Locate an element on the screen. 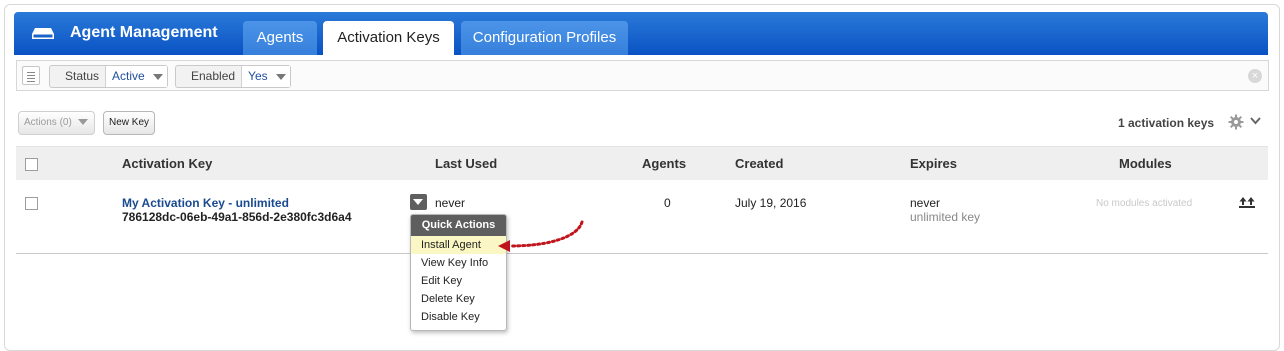 The height and width of the screenshot is (351, 1284). column-header-activation-key: Activation Key is located at coordinates (167, 163).